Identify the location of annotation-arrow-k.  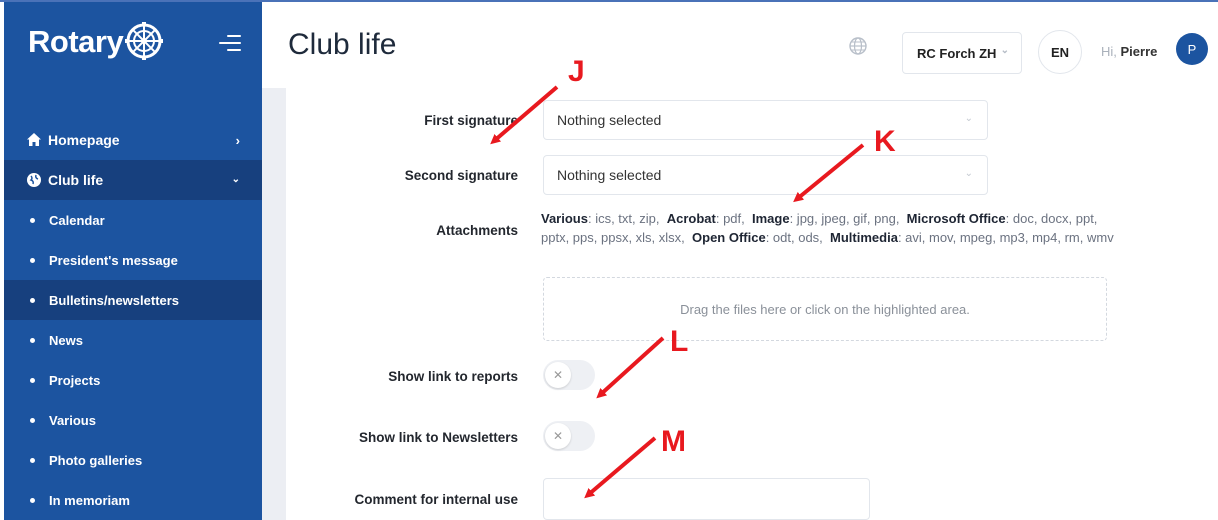
(829, 173).